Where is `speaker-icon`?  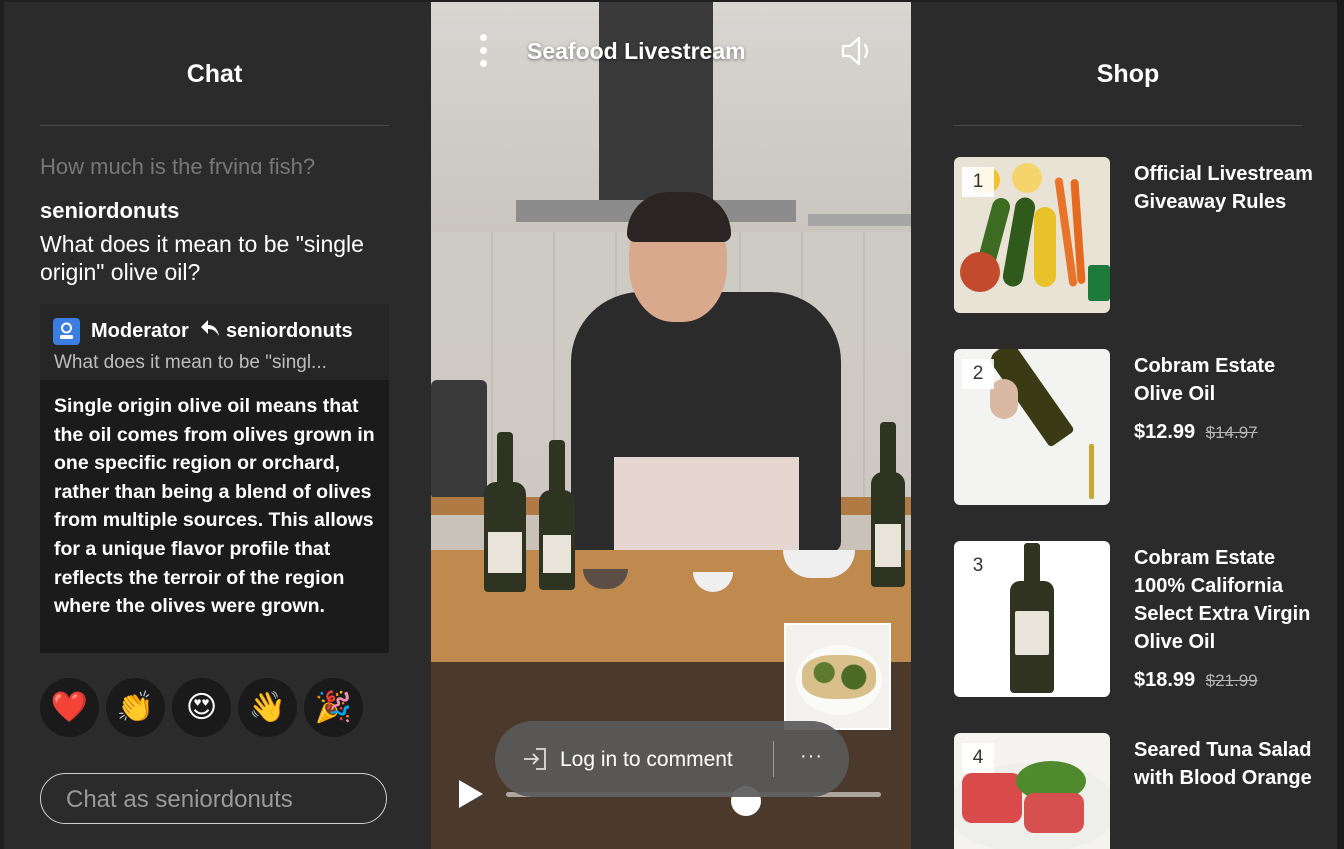 speaker-icon is located at coordinates (858, 53).